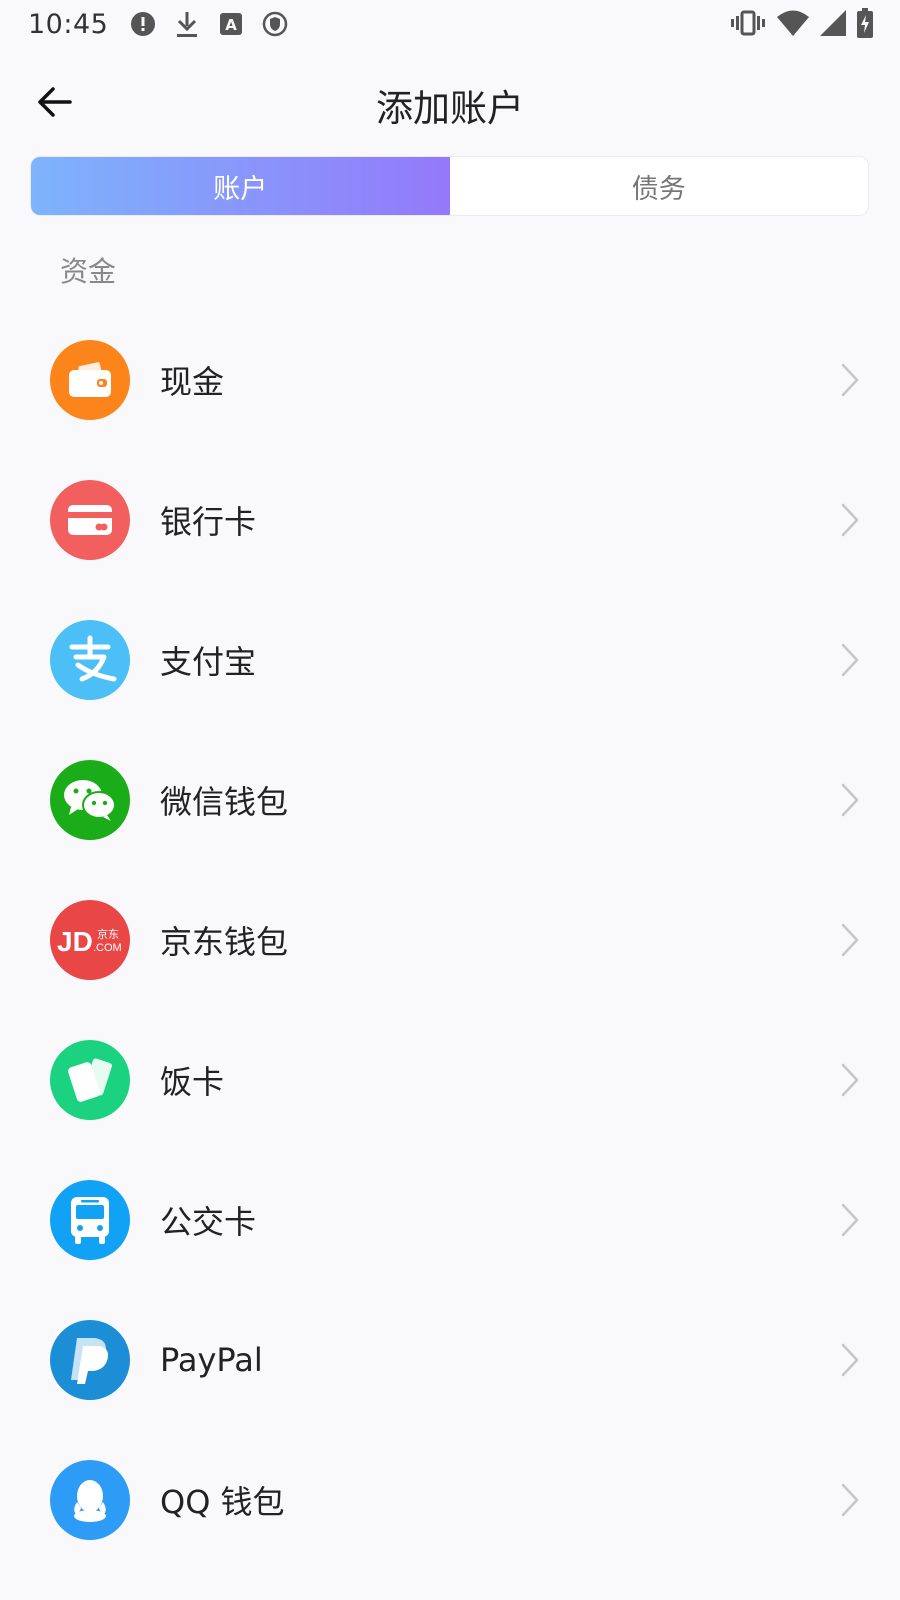 Image resolution: width=900 pixels, height=1600 pixels. I want to click on jd-logo-text: JD, so click(75, 941).